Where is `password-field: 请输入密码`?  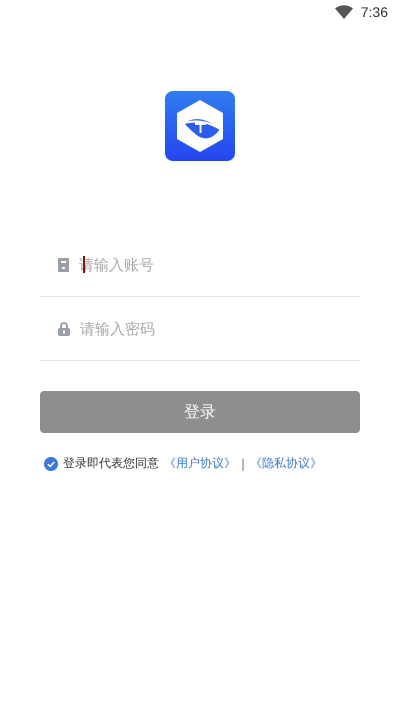 password-field: 请输入密码 is located at coordinates (195, 329).